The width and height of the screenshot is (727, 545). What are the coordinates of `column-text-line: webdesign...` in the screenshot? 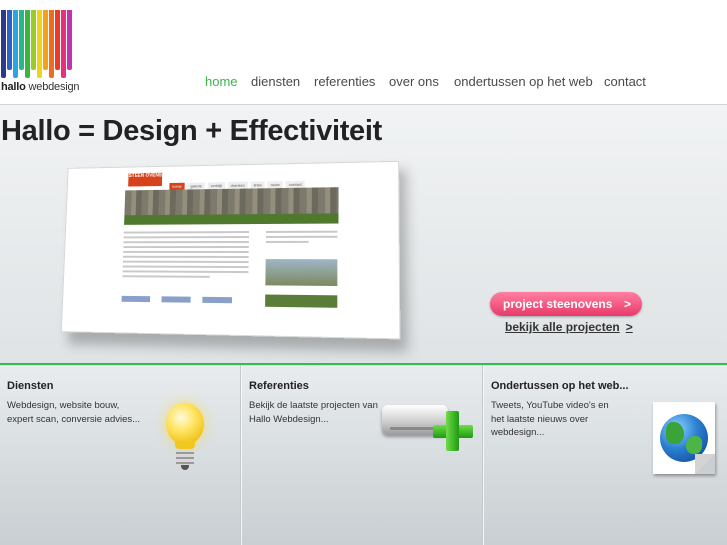 It's located at (550, 433).